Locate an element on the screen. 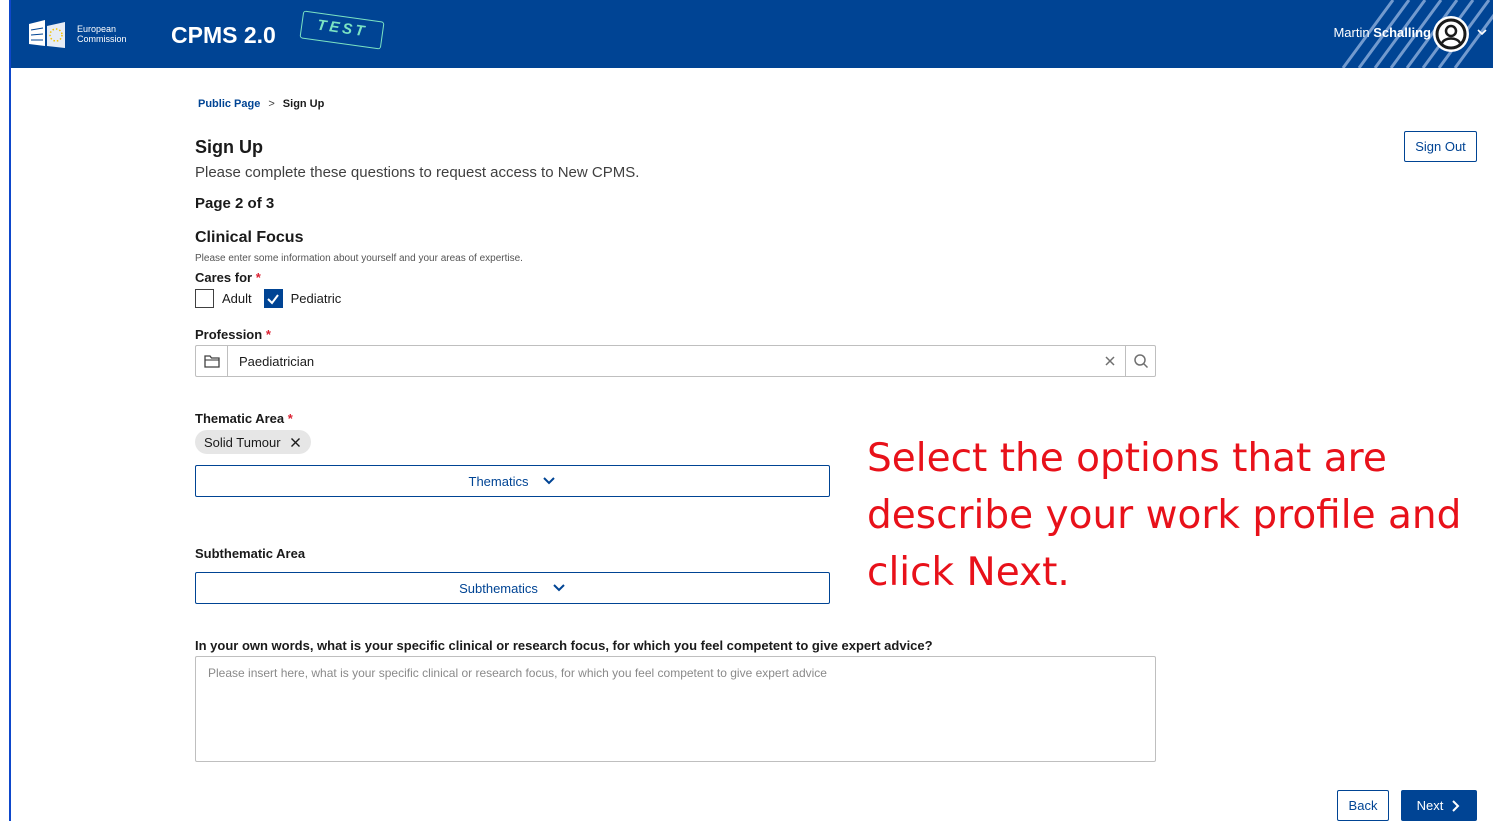 The width and height of the screenshot is (1493, 821). adult-checkbox is located at coordinates (204, 298).